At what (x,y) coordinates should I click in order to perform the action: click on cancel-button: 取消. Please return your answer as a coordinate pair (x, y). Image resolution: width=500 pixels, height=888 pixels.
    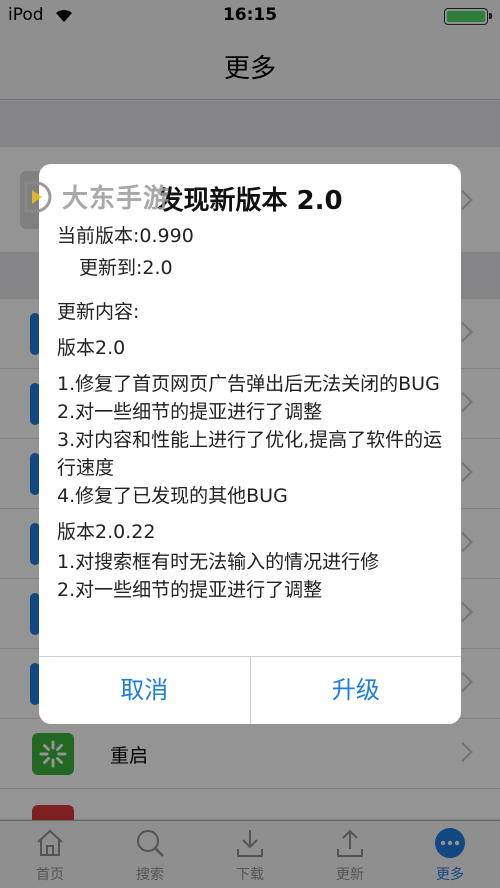
    Looking at the image, I should click on (144, 690).